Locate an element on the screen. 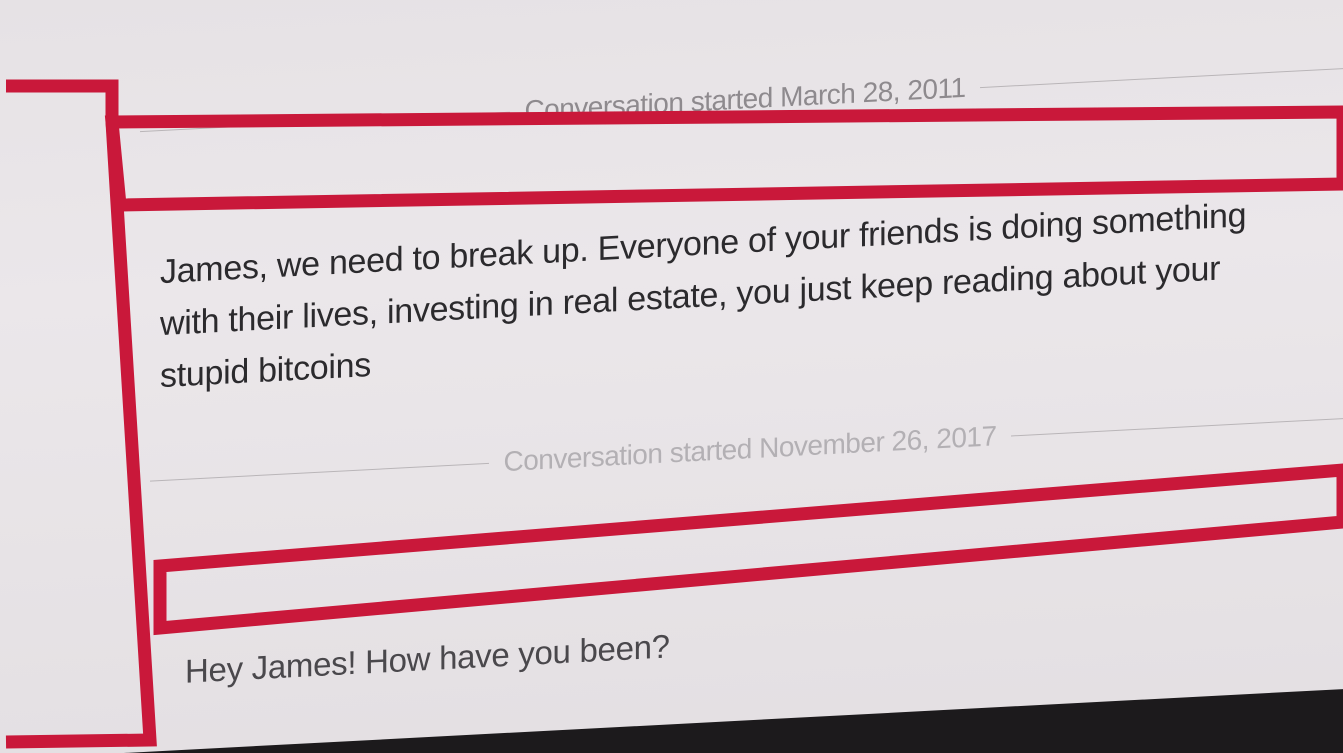 The image size is (1343, 753). redaction-avatar-box is located at coordinates (81, 414).